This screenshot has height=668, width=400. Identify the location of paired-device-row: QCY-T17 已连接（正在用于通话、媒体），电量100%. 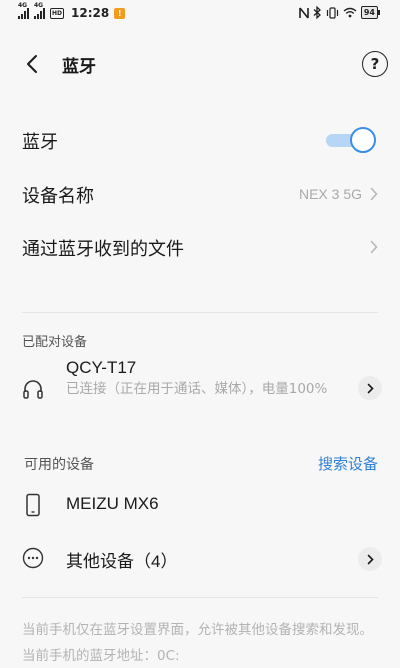
(200, 389).